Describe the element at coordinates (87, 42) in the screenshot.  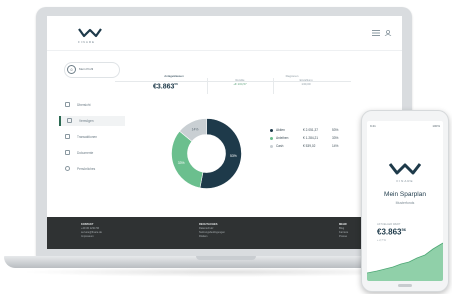
I see `brand-text: FINARE` at that location.